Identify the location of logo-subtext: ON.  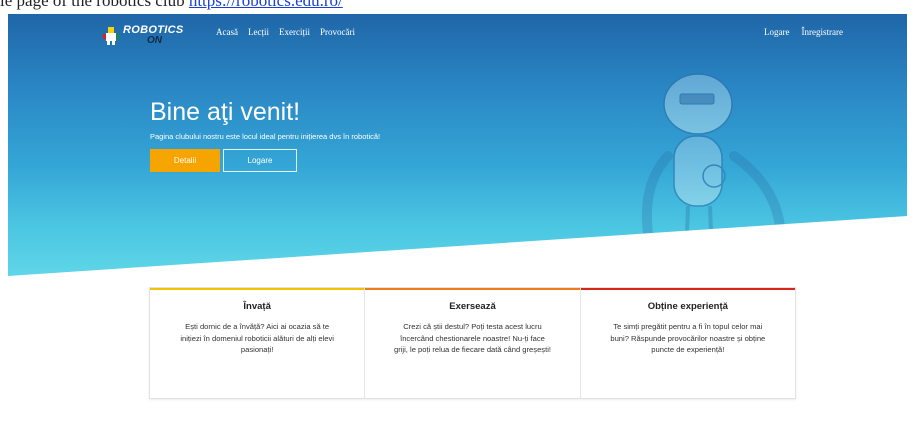
(154, 40).